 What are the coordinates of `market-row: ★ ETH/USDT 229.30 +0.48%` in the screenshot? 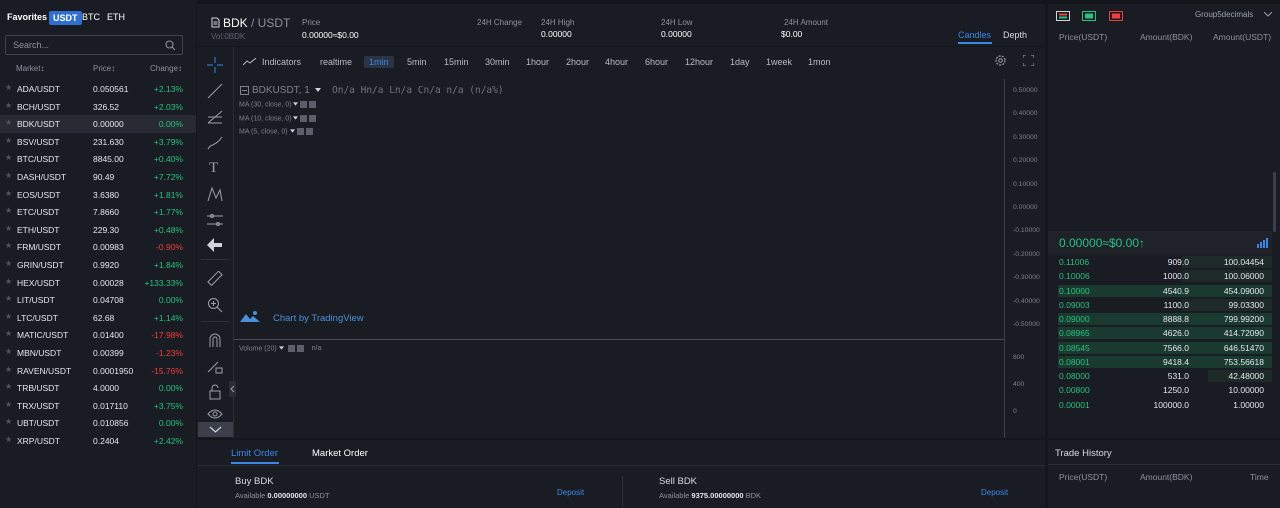 It's located at (98, 230).